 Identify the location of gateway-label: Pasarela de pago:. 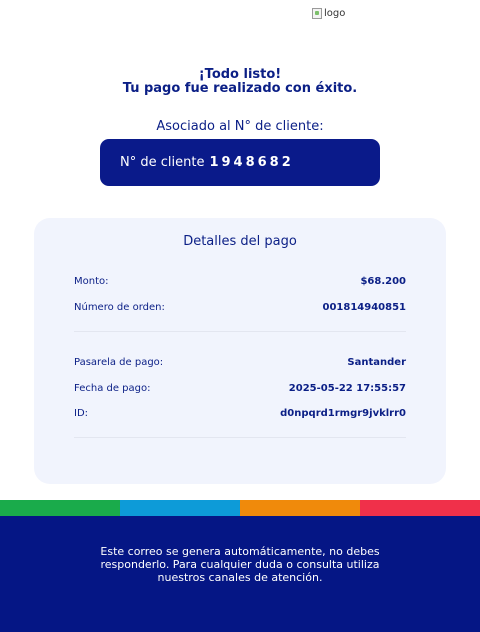
(119, 362).